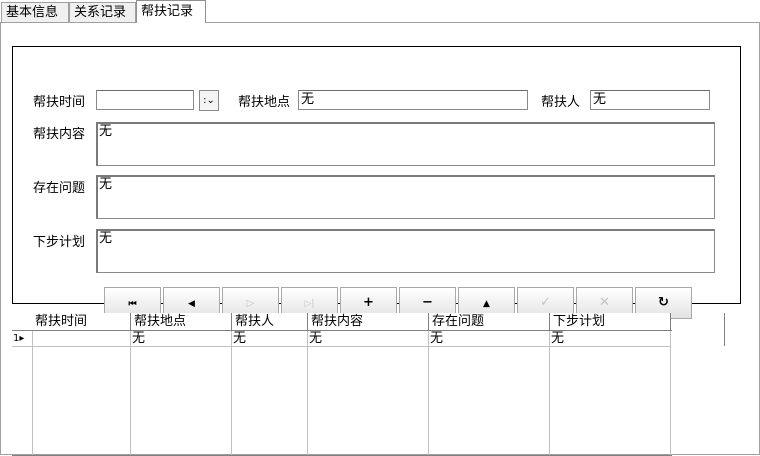  Describe the element at coordinates (489, 321) in the screenshot. I see `grid-header-problem: 存在问题` at that location.